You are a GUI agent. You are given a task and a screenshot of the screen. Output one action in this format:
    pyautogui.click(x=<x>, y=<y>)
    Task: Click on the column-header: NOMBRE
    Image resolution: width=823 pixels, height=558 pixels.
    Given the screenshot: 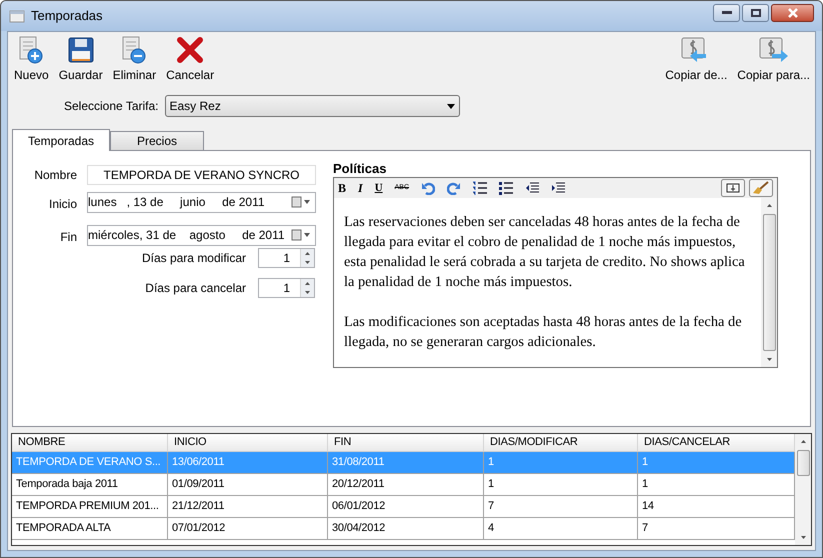 What is the action you would take?
    pyautogui.click(x=90, y=442)
    